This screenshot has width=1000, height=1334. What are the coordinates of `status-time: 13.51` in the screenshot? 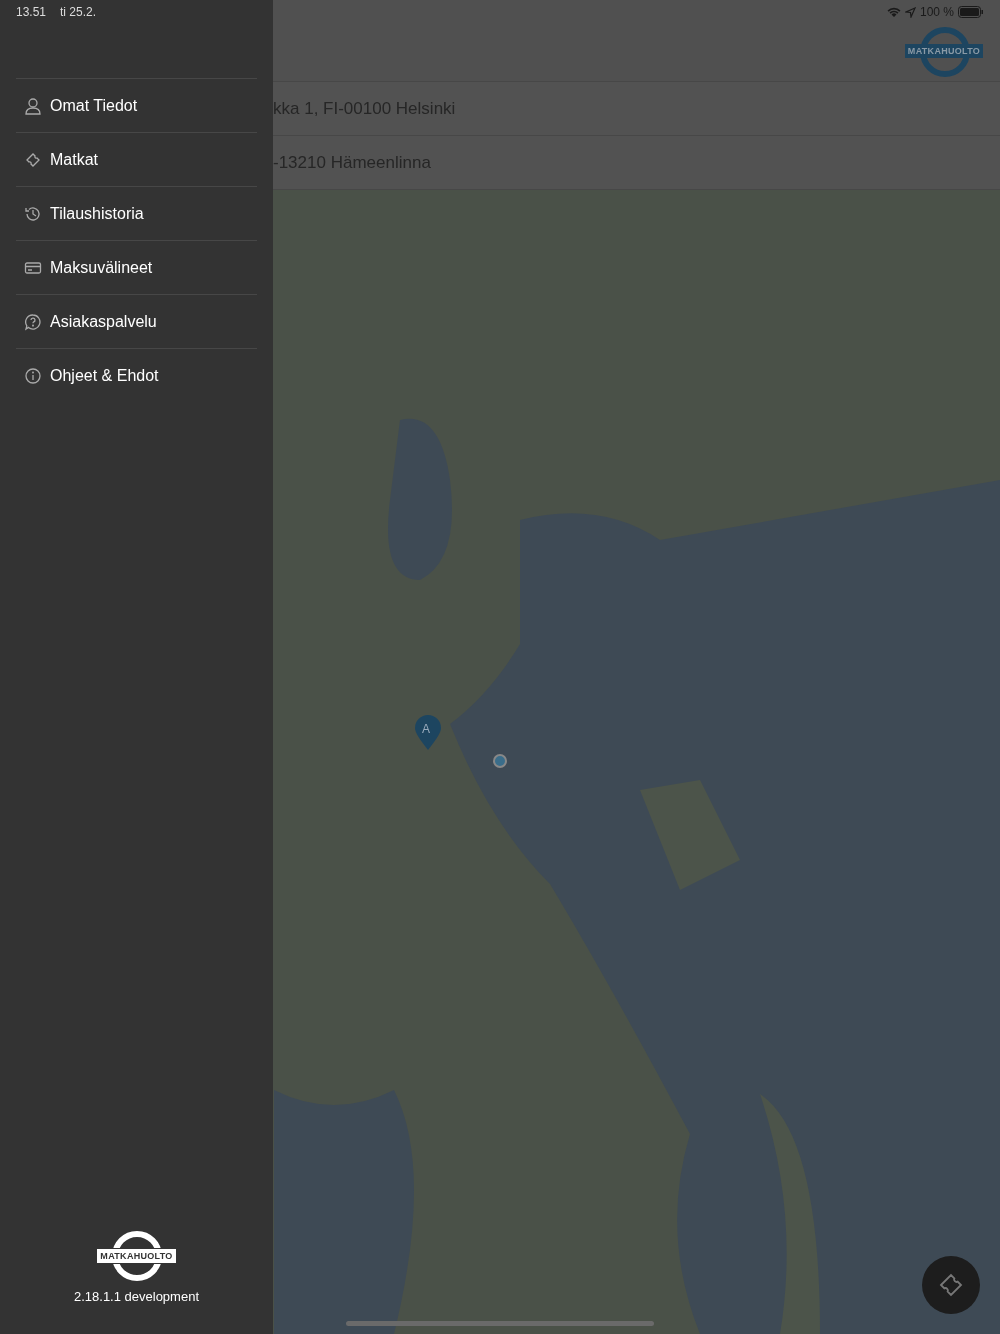 It's located at (31, 12).